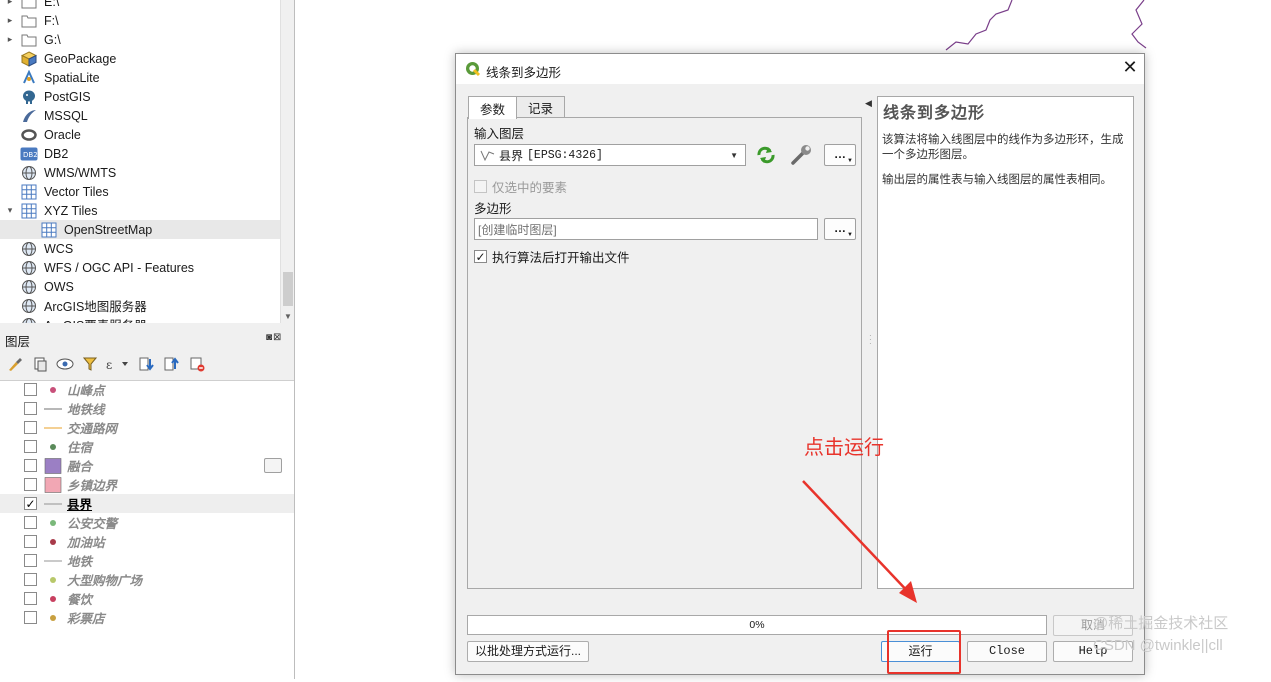 The height and width of the screenshot is (682, 1271). What do you see at coordinates (273, 465) in the screenshot?
I see `layer-filter-indicator-icon` at bounding box center [273, 465].